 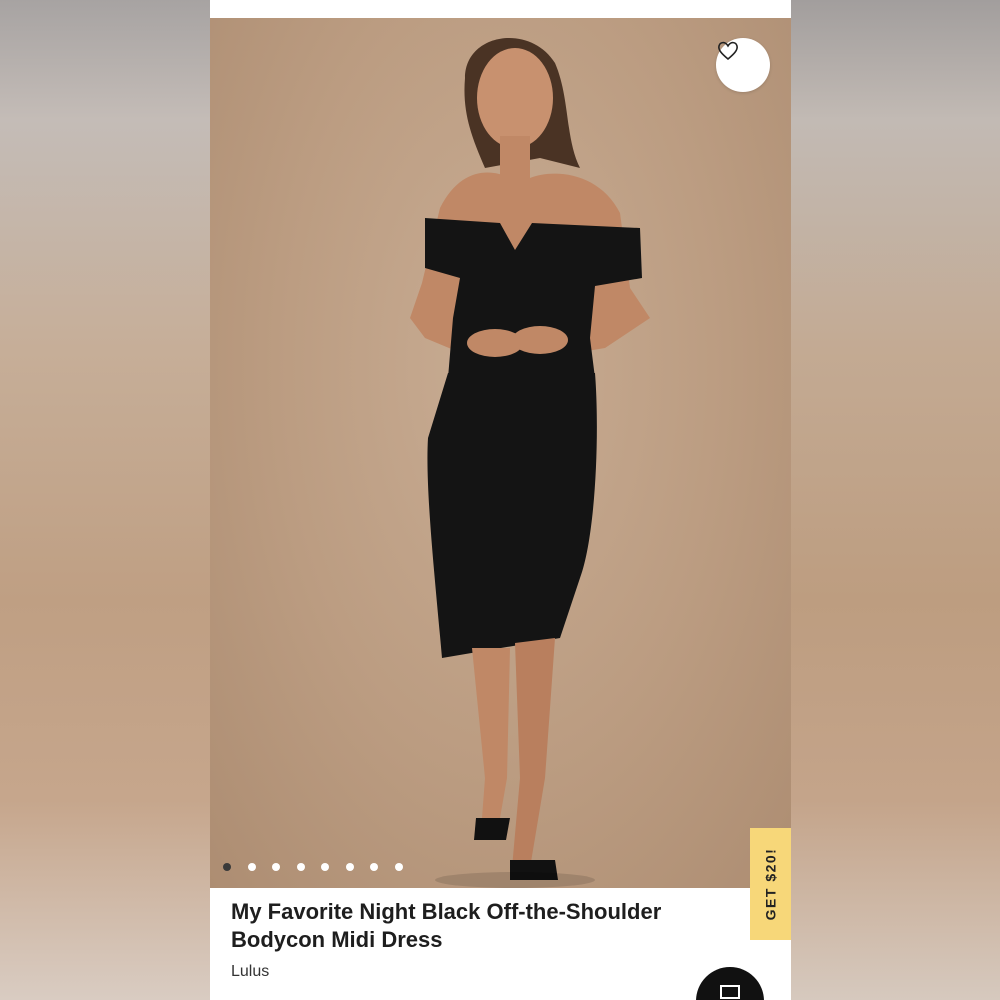 I want to click on image-pagination, so click(x=321, y=867).